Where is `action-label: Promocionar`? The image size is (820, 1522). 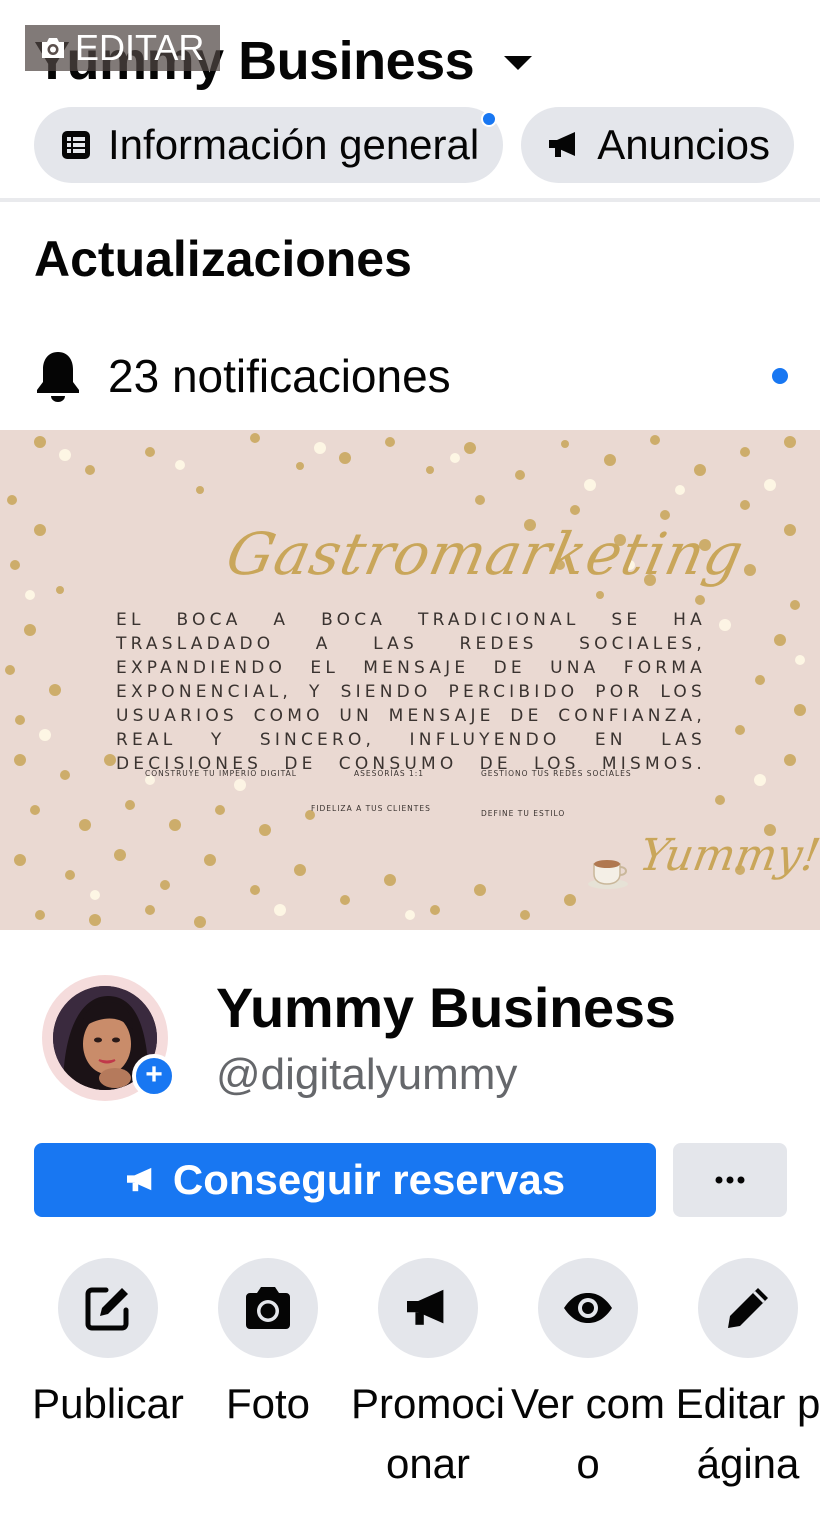
action-label: Promocionar is located at coordinates (428, 1433).